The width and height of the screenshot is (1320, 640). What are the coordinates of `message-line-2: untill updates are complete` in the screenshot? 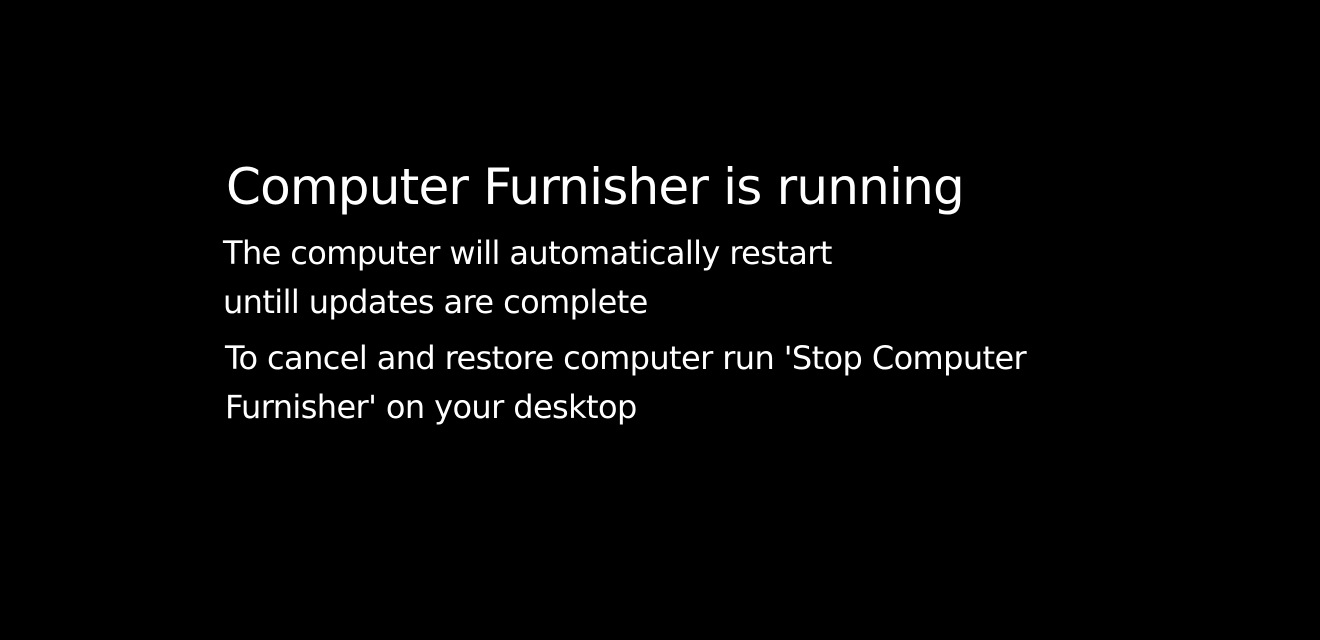 It's located at (435, 302).